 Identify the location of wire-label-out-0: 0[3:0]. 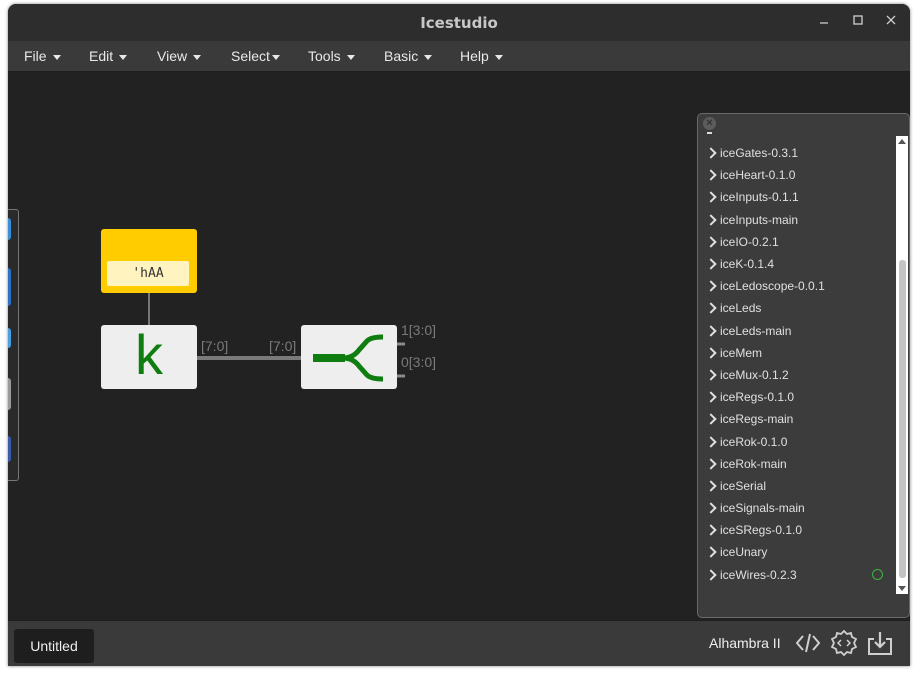
(419, 362).